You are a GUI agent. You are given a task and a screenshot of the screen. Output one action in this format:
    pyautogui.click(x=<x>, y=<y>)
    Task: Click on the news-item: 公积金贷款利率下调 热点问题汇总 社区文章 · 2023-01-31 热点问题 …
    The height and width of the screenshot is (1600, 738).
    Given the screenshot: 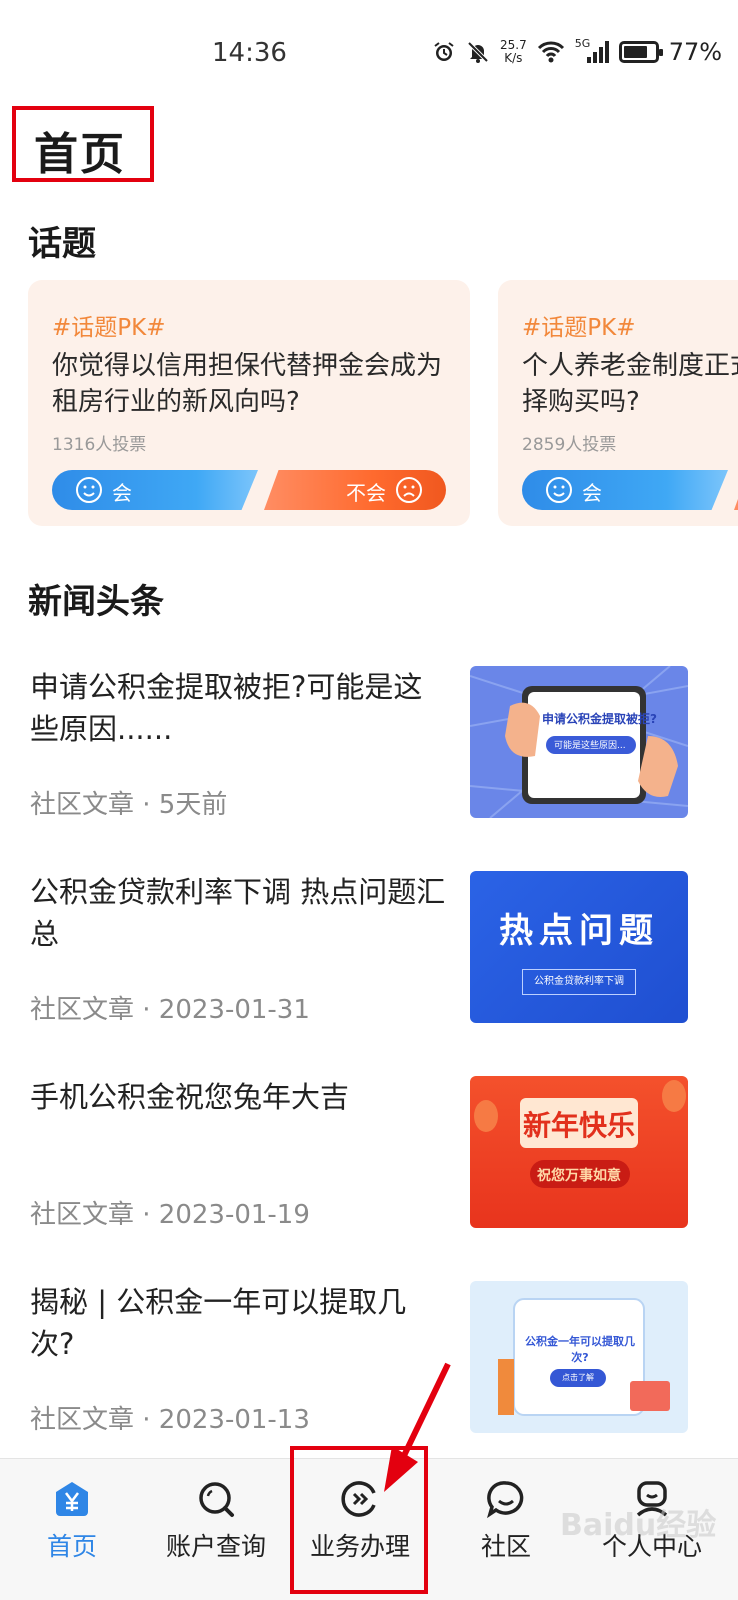 What is the action you would take?
    pyautogui.click(x=369, y=961)
    